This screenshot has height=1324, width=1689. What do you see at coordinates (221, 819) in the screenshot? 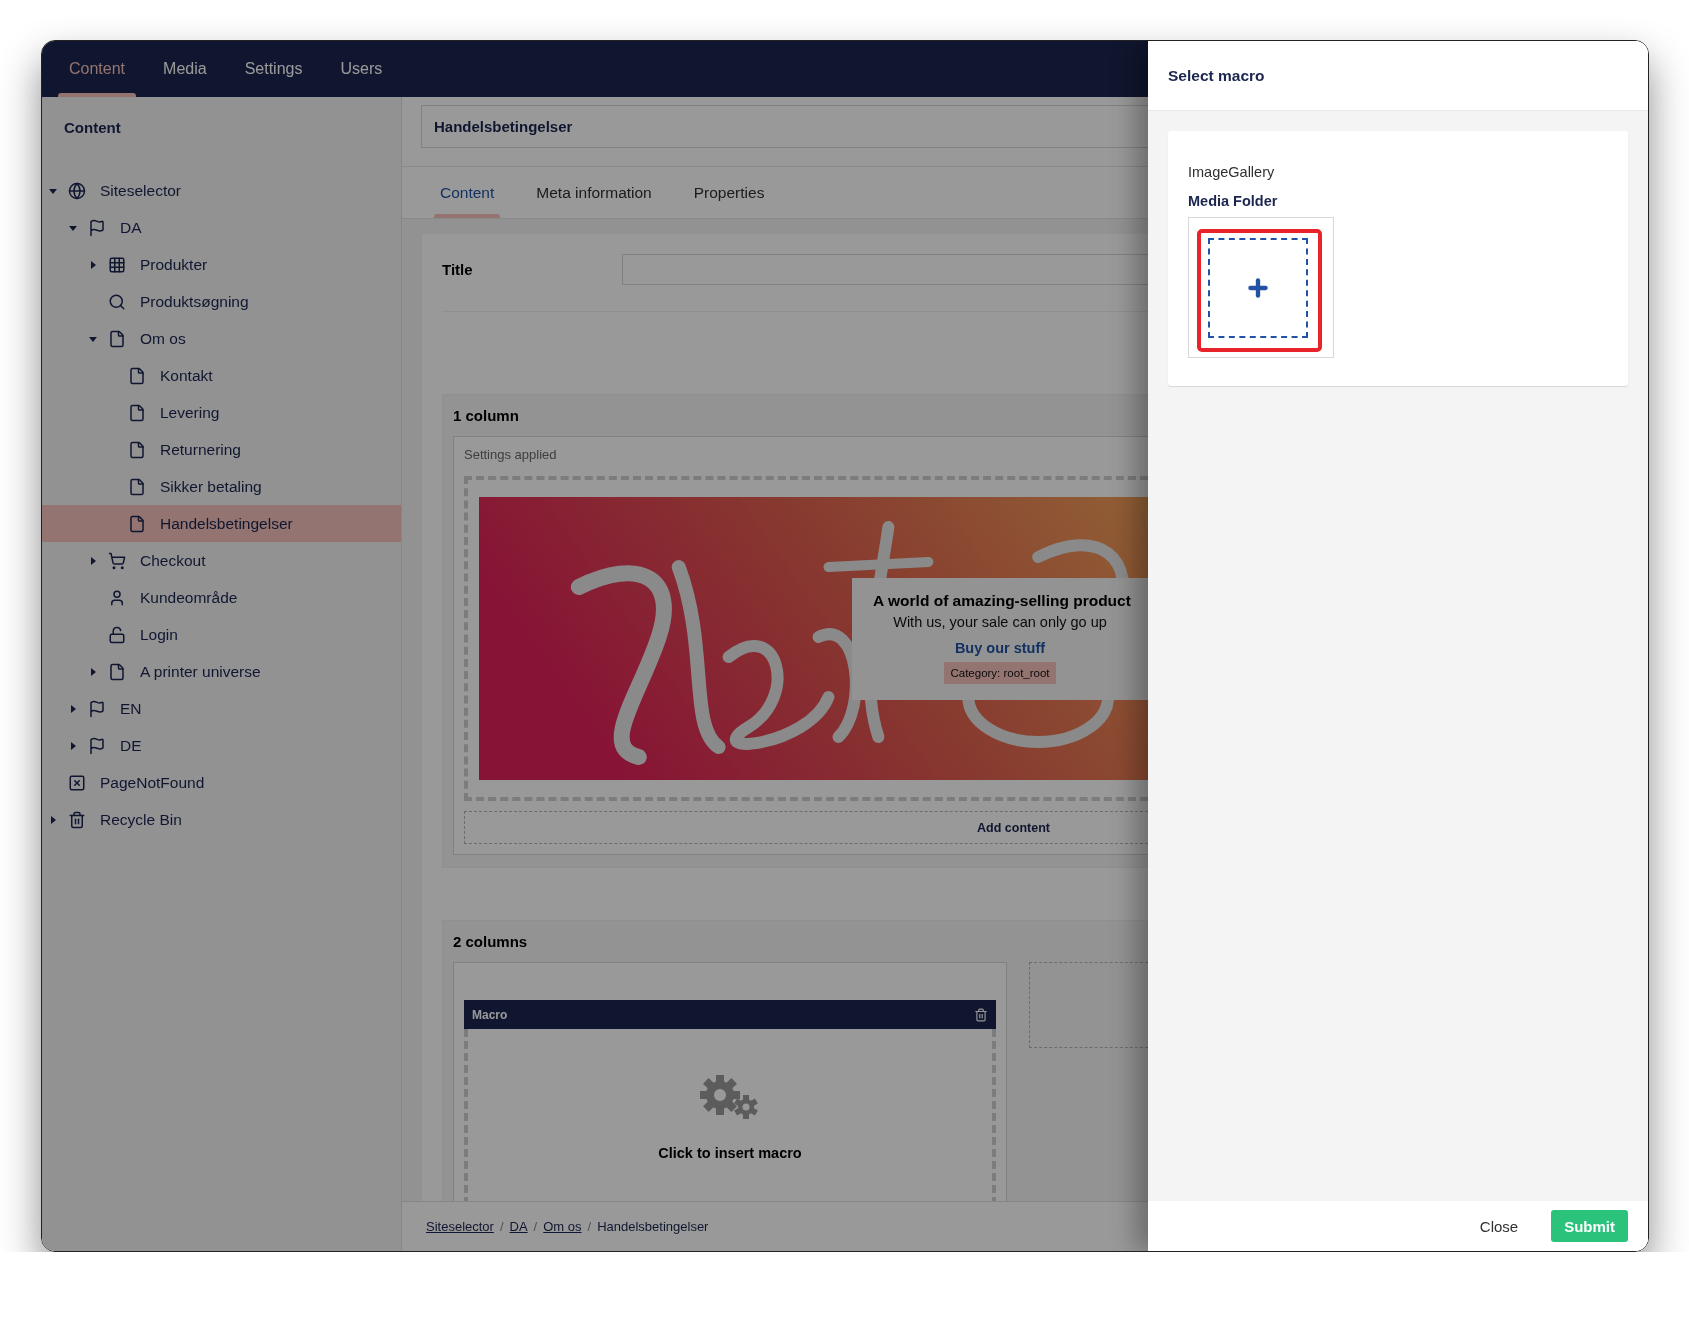
I see `tree-item: Recycle Bin` at bounding box center [221, 819].